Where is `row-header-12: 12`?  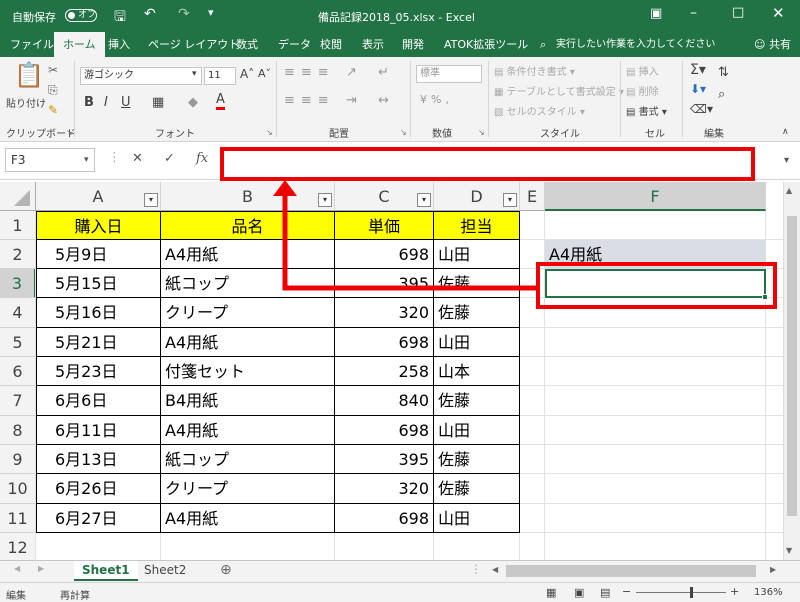
row-header-12: 12 is located at coordinates (18, 546).